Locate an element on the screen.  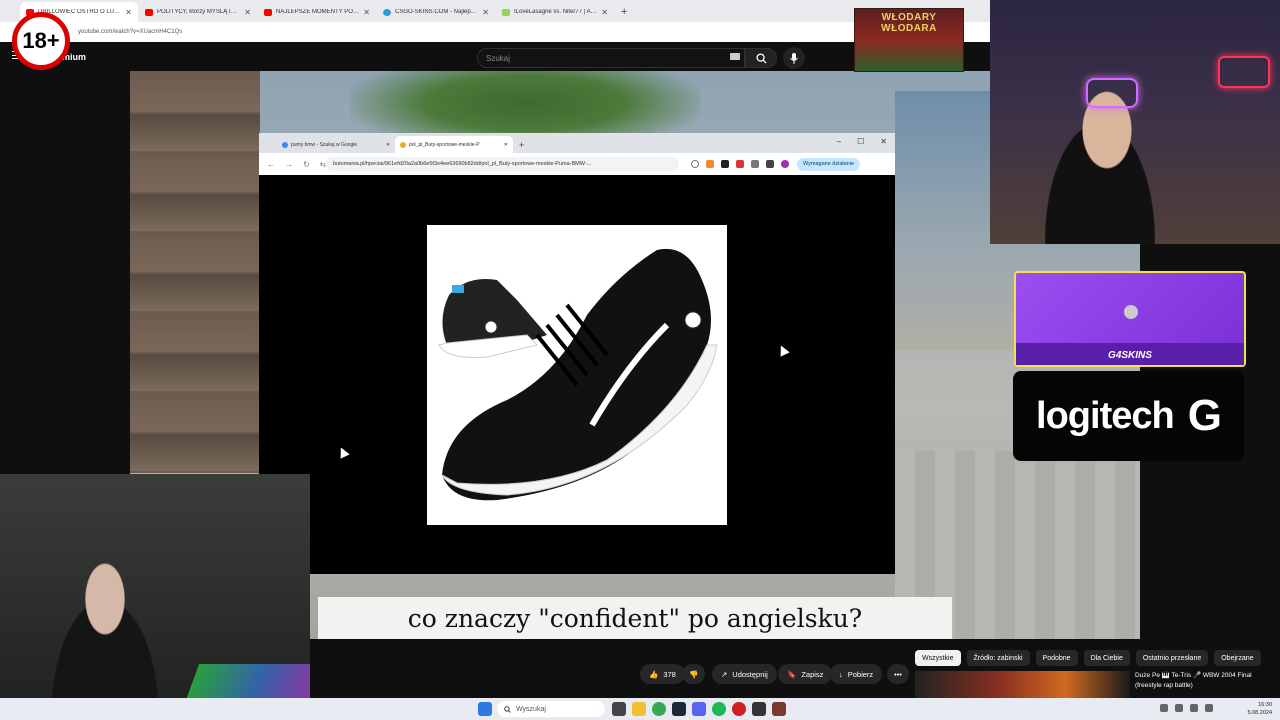
close-window-icon: ✕ is located at coordinates (883, 141).